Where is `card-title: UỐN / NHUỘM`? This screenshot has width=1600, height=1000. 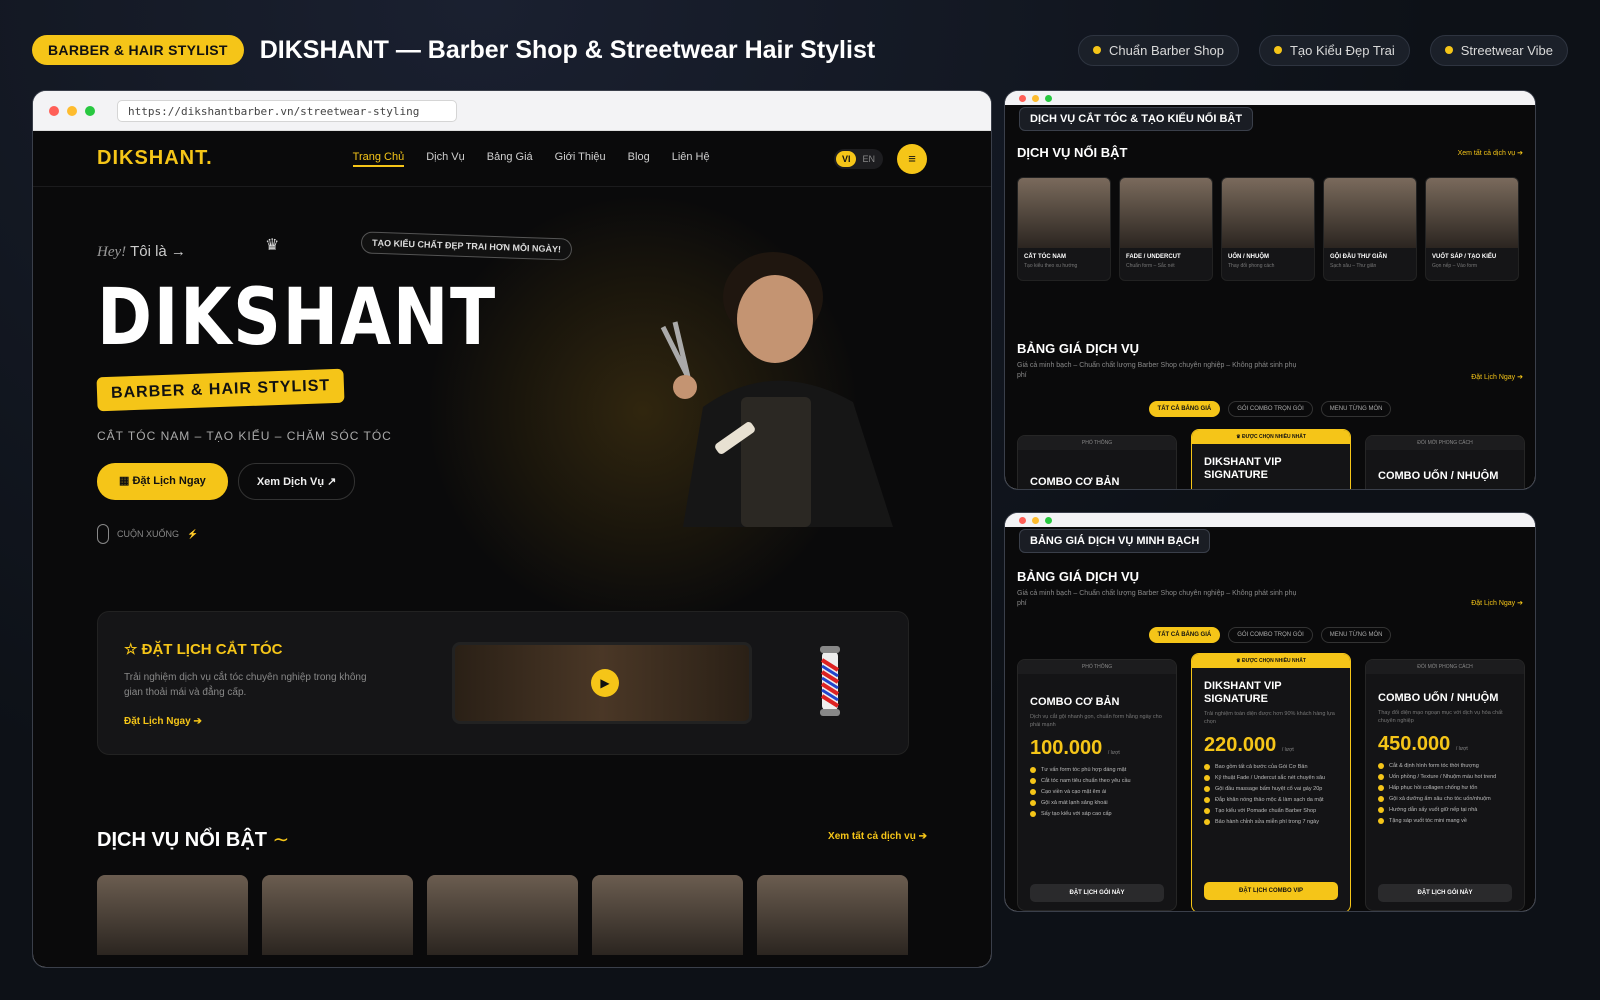 card-title: UỐN / NHUỘM is located at coordinates (1248, 257).